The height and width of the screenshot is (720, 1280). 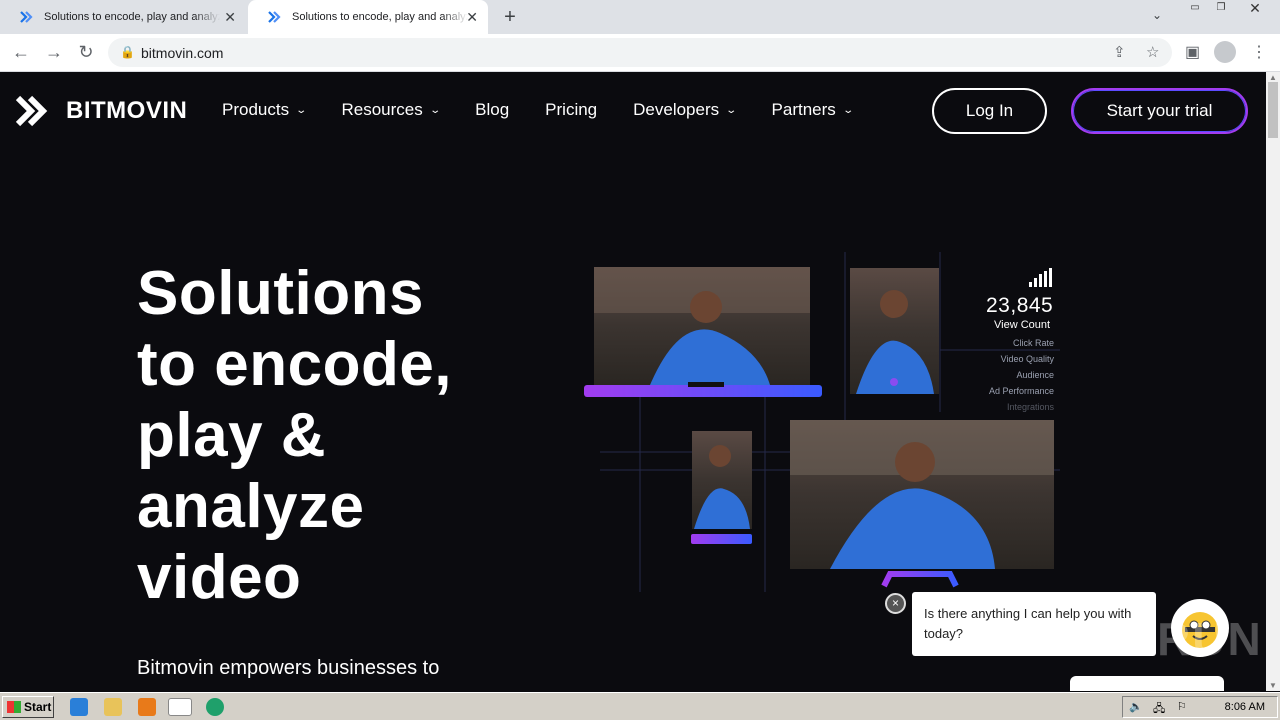 I want to click on network-icon: 🖧, so click(x=1159, y=709).